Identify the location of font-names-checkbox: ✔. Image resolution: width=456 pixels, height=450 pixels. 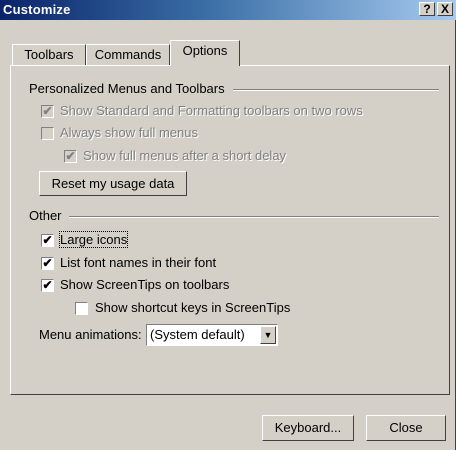
(47, 263).